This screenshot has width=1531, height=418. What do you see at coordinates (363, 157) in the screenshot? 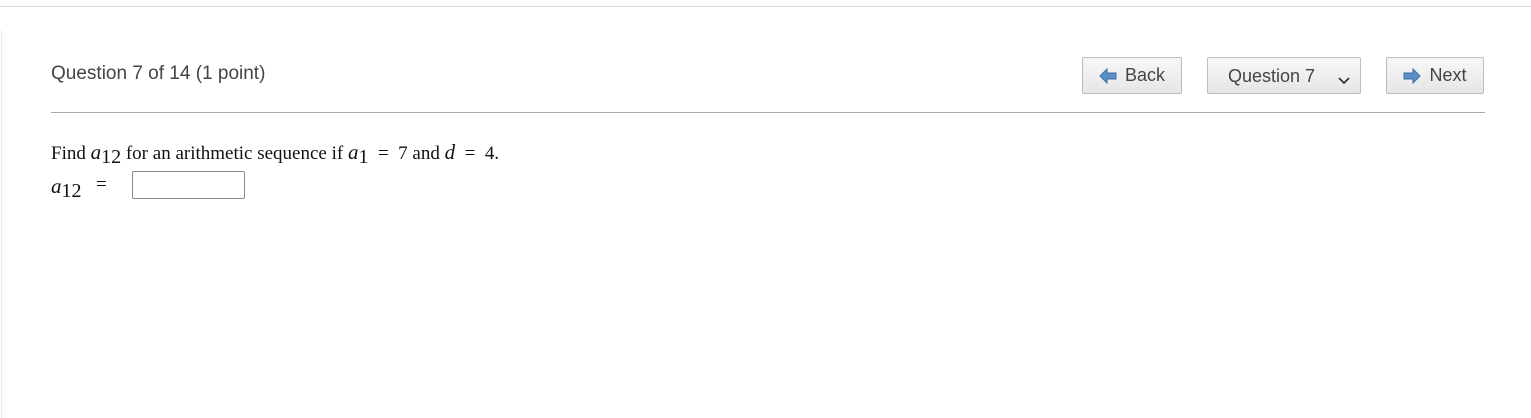
I see `math-subscript-1: 1` at bounding box center [363, 157].